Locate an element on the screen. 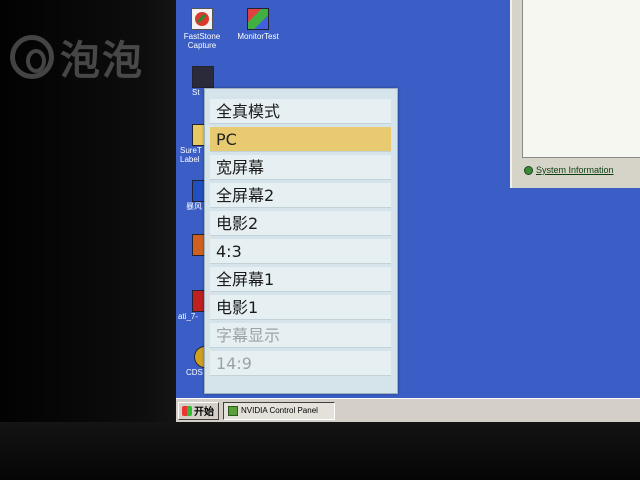 This screenshot has height=480, width=640. faststone-capture-icon is located at coordinates (202, 19).